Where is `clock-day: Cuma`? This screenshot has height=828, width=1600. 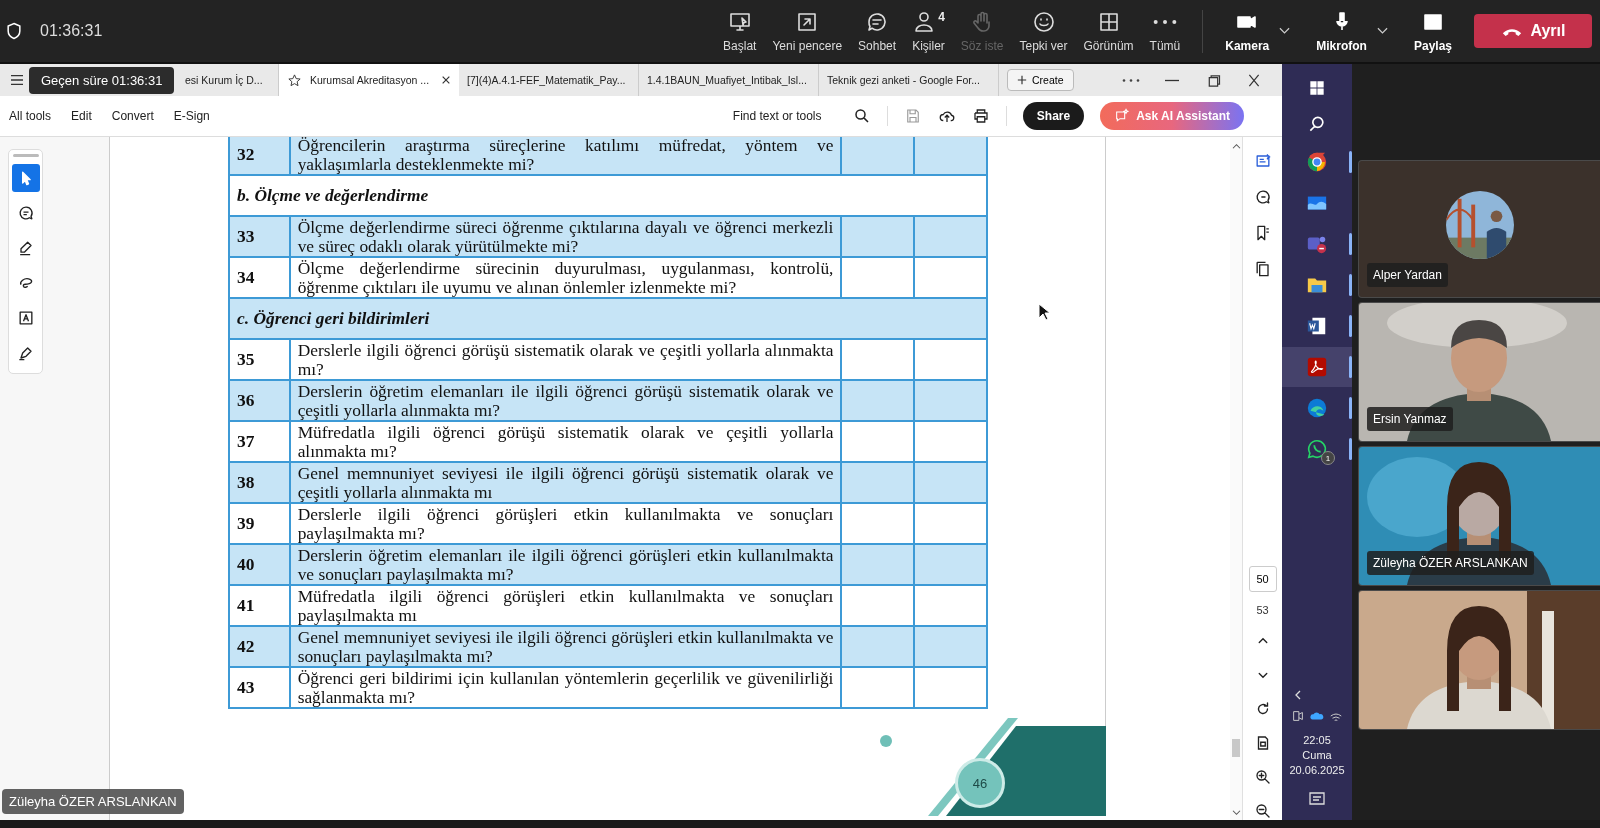 clock-day: Cuma is located at coordinates (1317, 755).